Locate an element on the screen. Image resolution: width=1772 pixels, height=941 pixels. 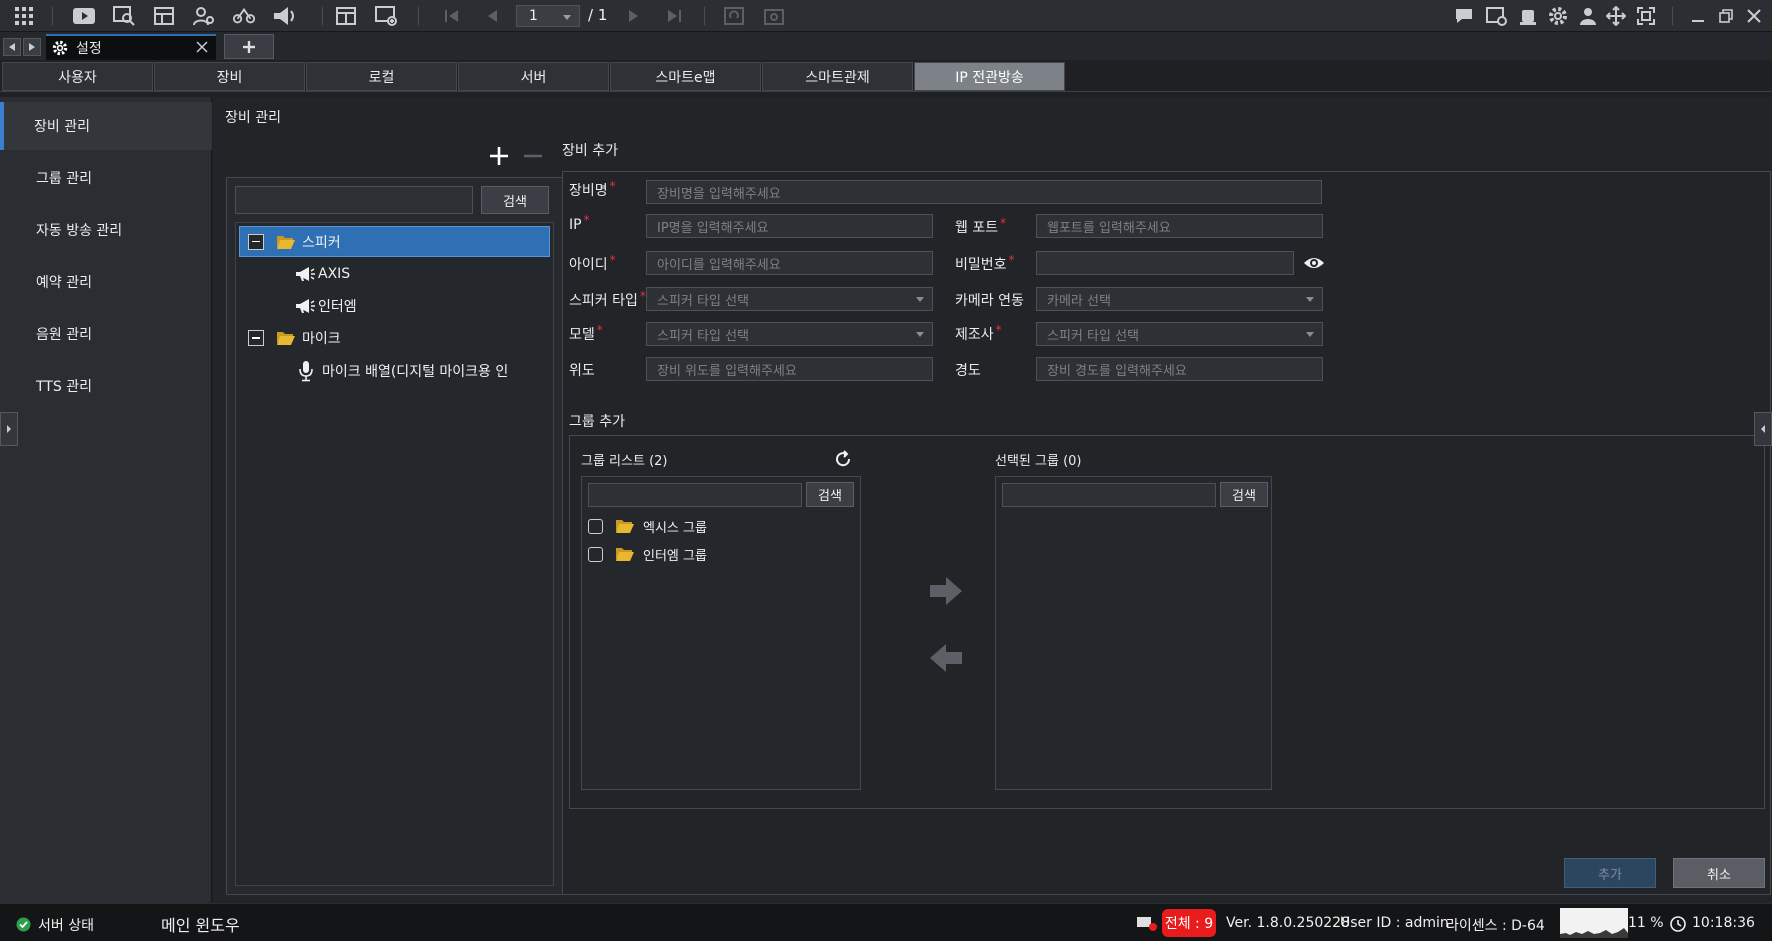
chat-icon is located at coordinates (1464, 16).